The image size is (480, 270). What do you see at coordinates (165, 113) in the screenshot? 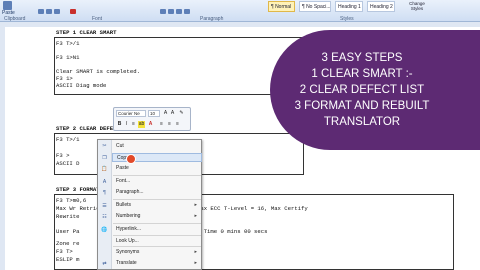
I see `grow-font-icon: A` at bounding box center [165, 113].